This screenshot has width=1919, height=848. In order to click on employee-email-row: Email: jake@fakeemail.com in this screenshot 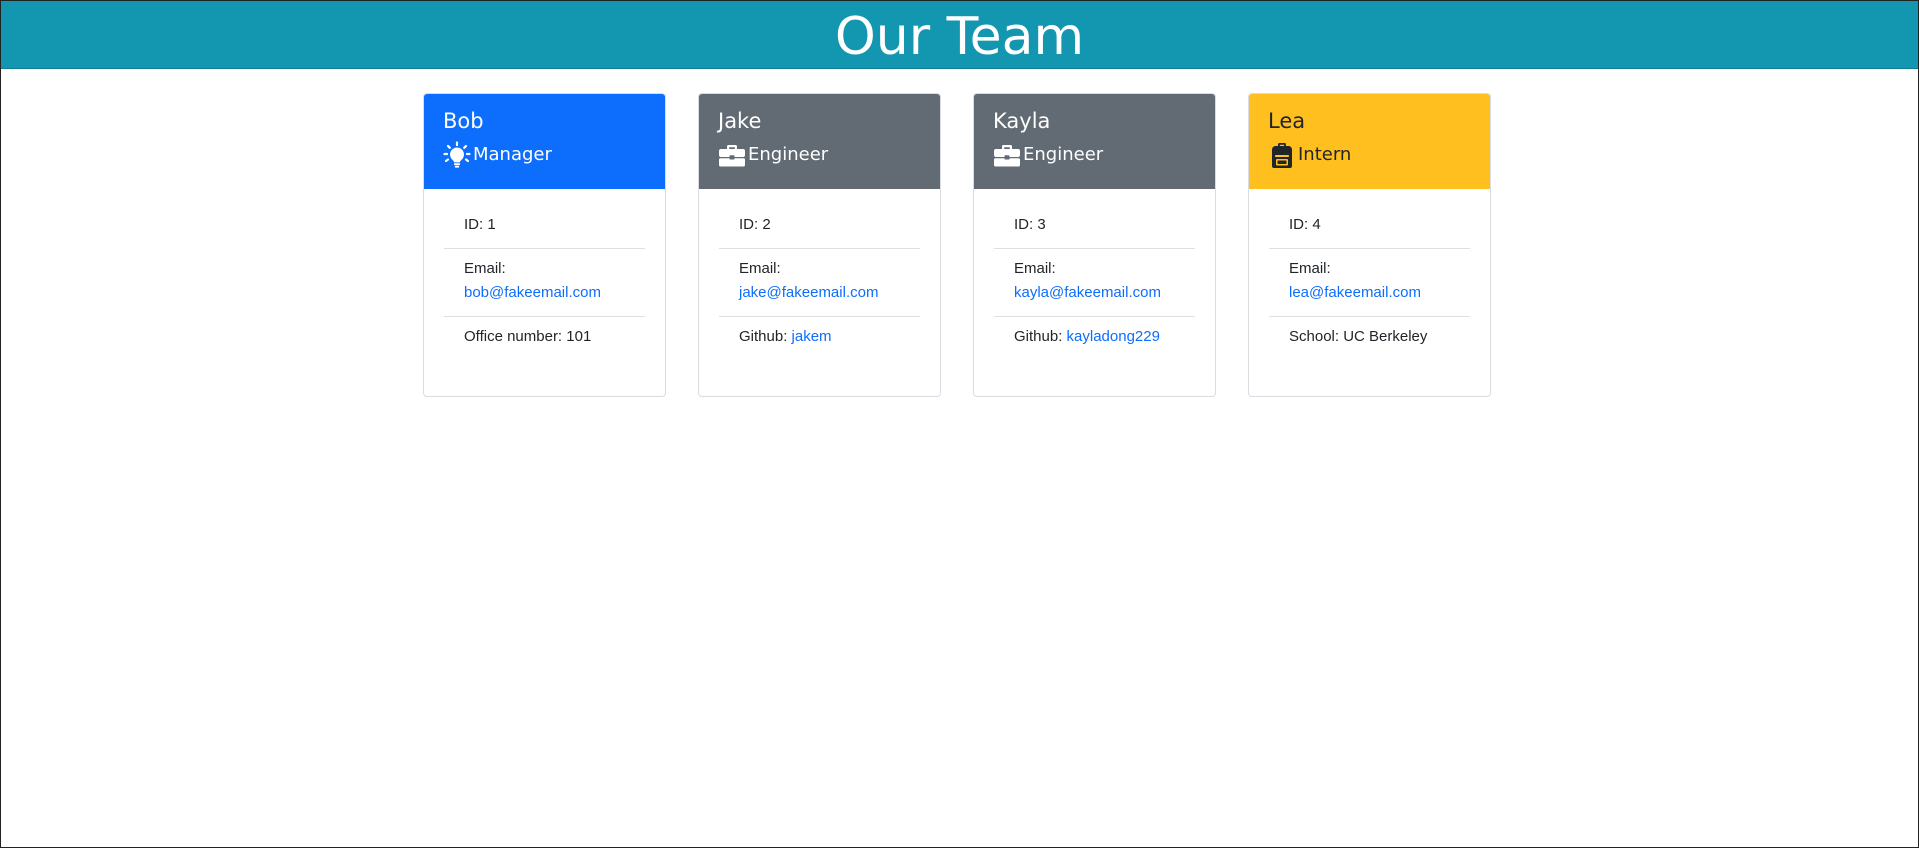, I will do `click(819, 283)`.